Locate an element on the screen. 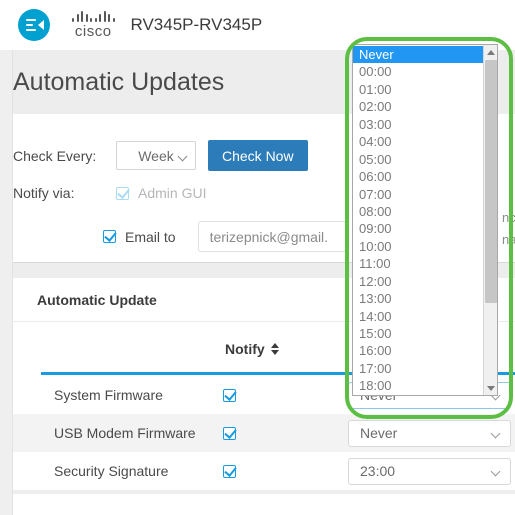 This screenshot has height=515, width=515. email-to-checkbox is located at coordinates (109, 236).